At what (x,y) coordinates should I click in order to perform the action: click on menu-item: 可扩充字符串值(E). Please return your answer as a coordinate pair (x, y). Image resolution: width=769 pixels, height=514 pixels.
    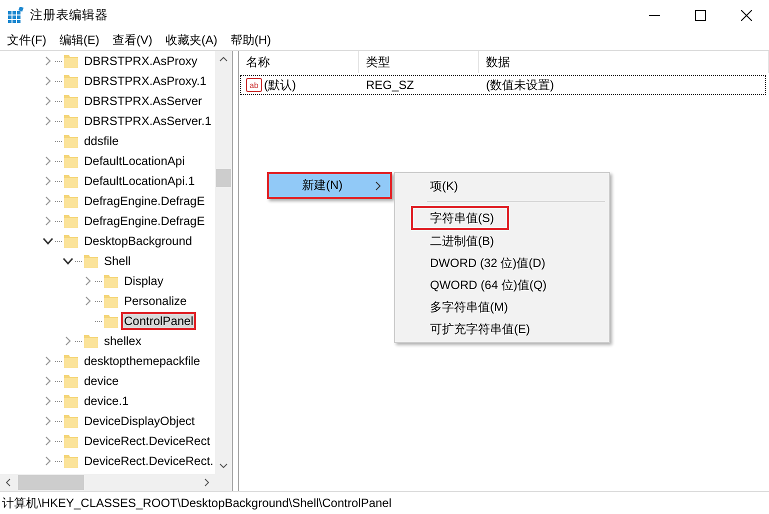
    Looking at the image, I should click on (478, 329).